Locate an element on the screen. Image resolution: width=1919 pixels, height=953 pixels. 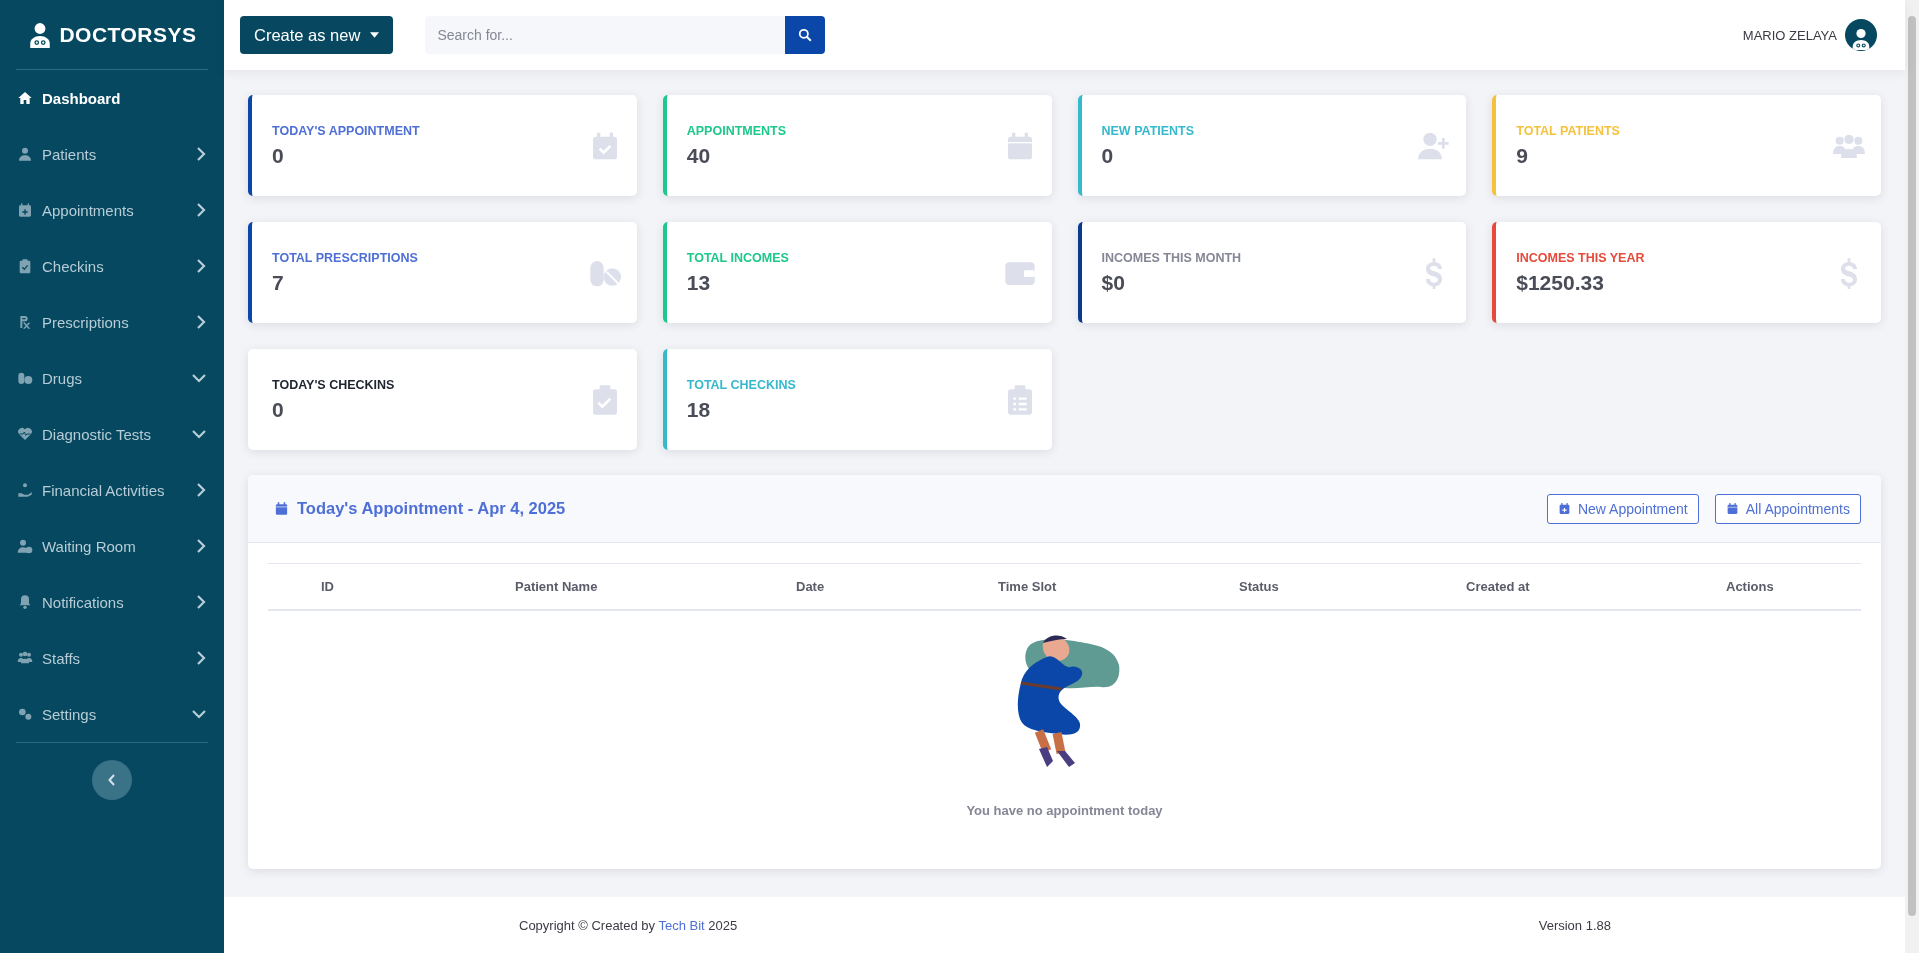
chevron-left-icon is located at coordinates (112, 780).